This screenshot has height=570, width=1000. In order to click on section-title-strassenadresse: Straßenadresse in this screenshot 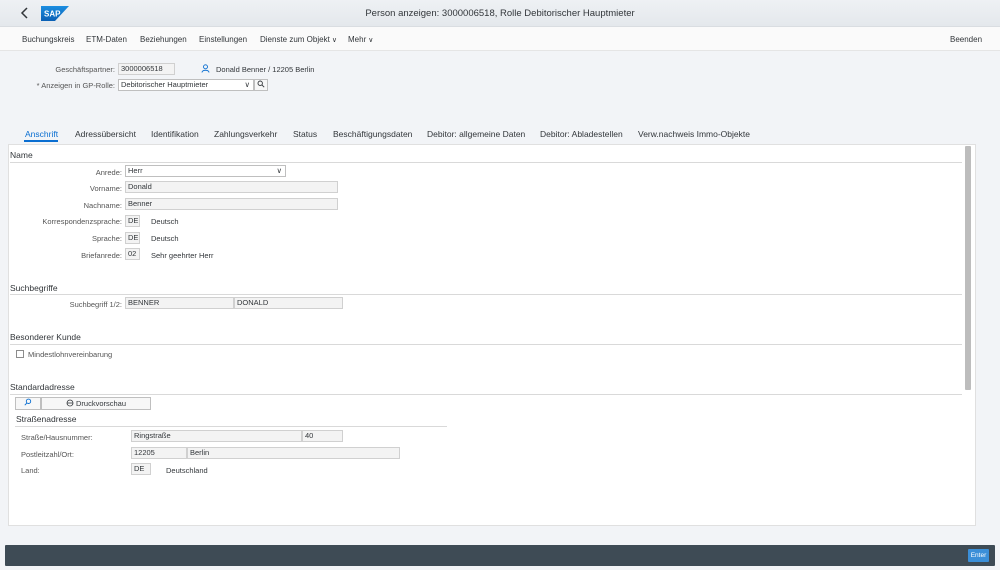, I will do `click(46, 419)`.